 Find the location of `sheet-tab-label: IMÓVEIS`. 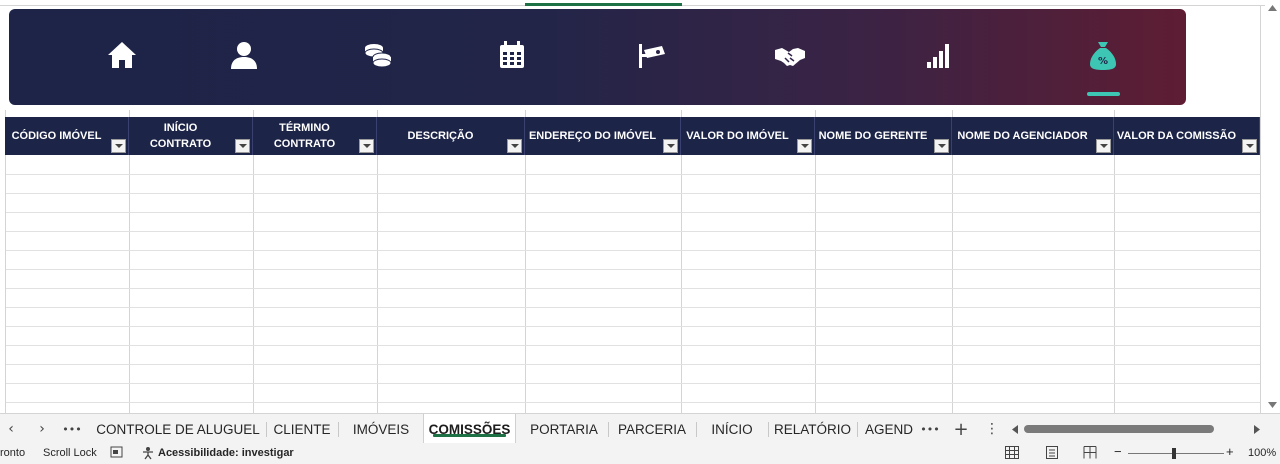

sheet-tab-label: IMÓVEIS is located at coordinates (381, 429).